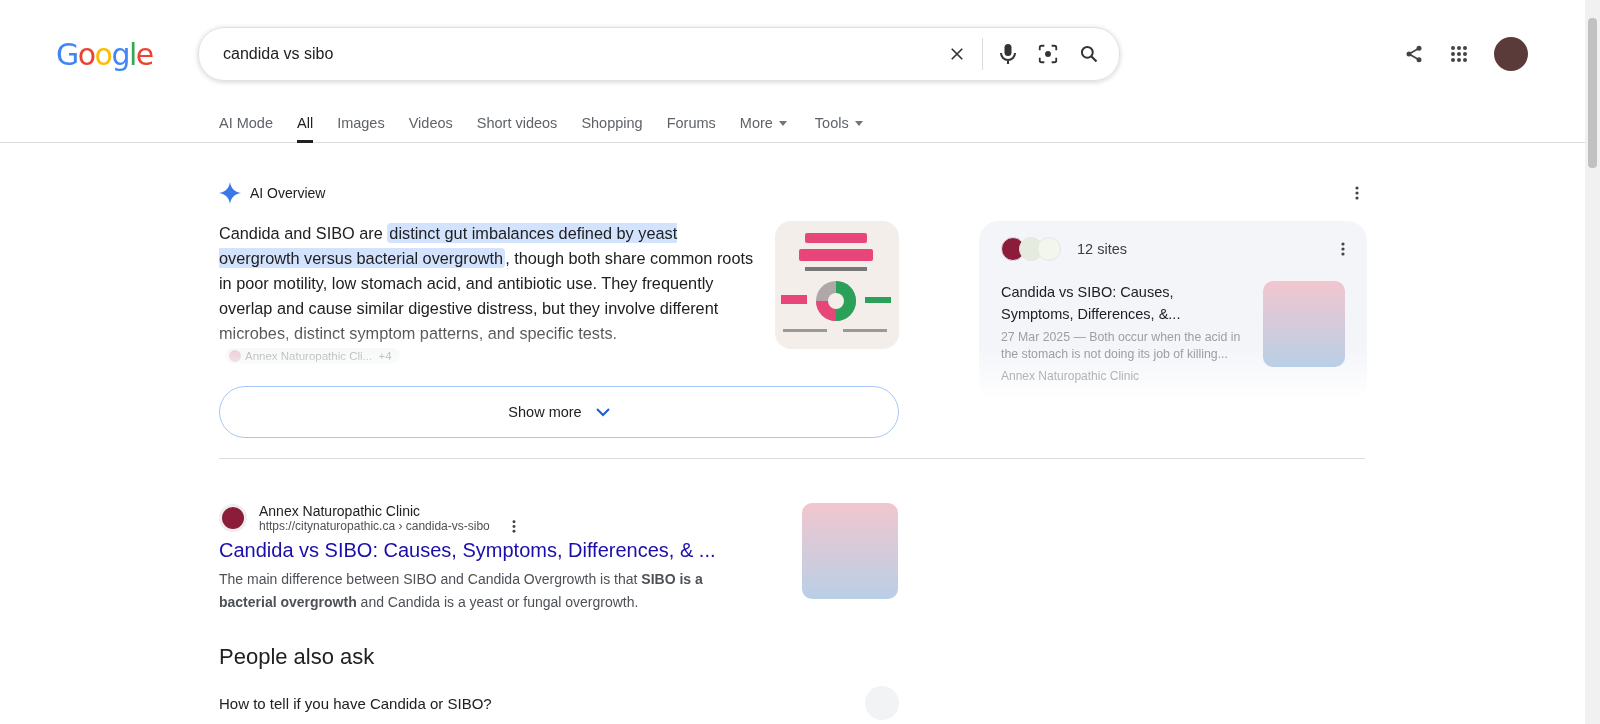  What do you see at coordinates (1459, 54) in the screenshot?
I see `apps-grid-icon` at bounding box center [1459, 54].